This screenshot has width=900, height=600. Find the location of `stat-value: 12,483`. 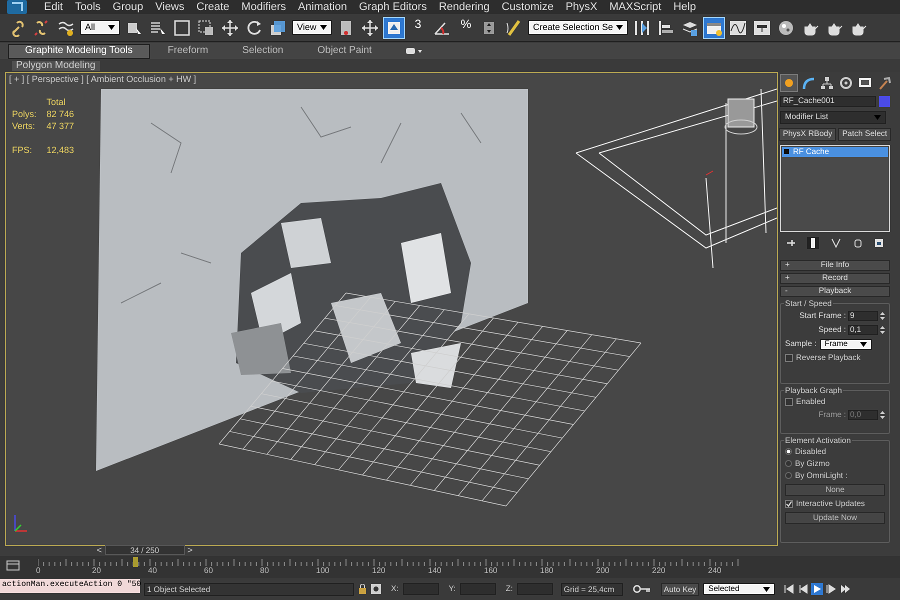

stat-value: 12,483 is located at coordinates (60, 150).